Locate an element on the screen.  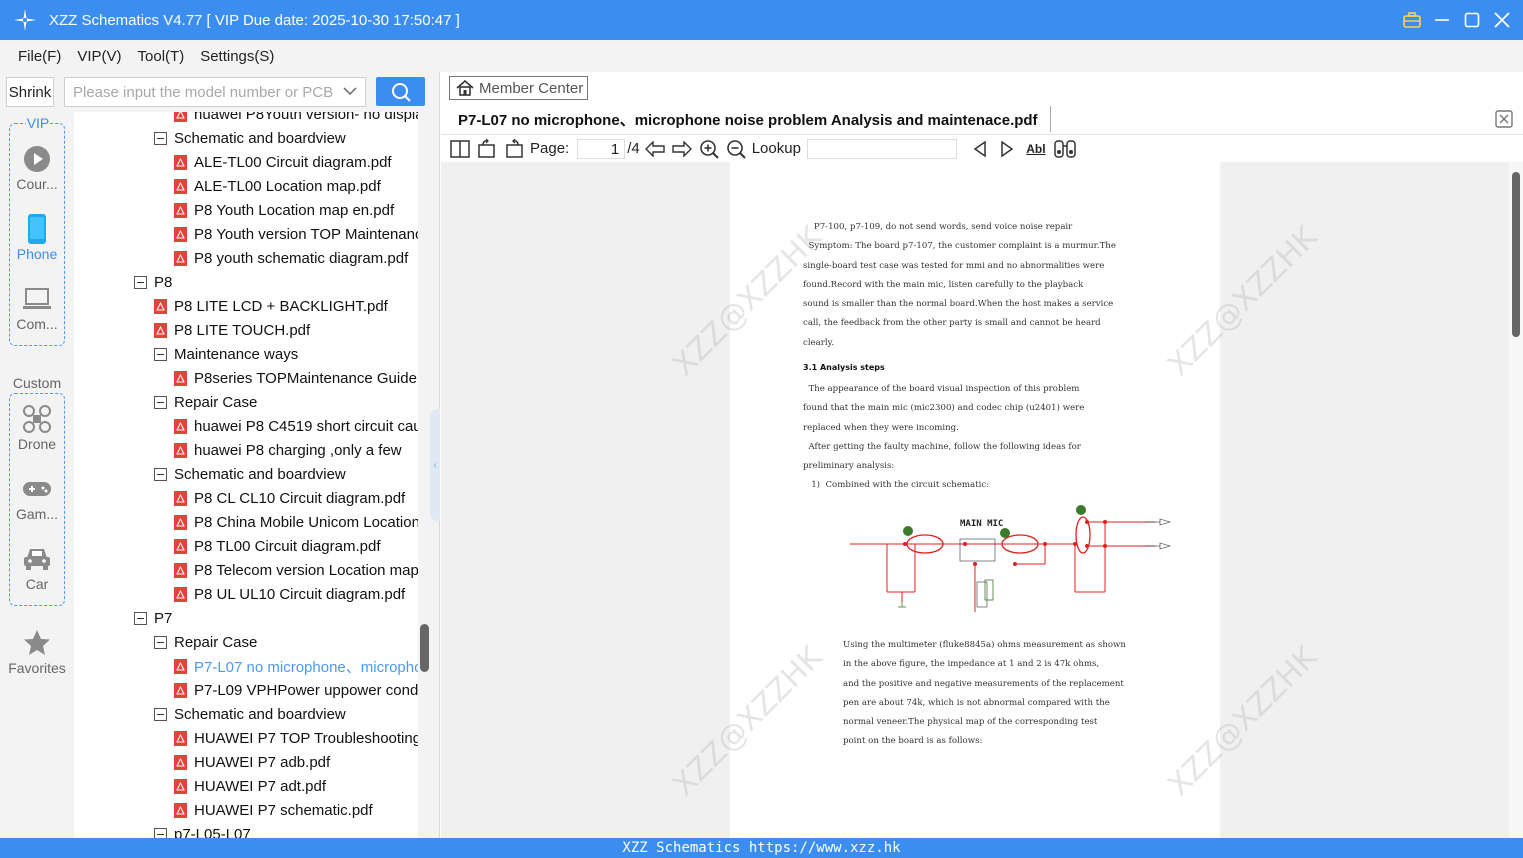
shrink-button: Shrink is located at coordinates (30, 92).